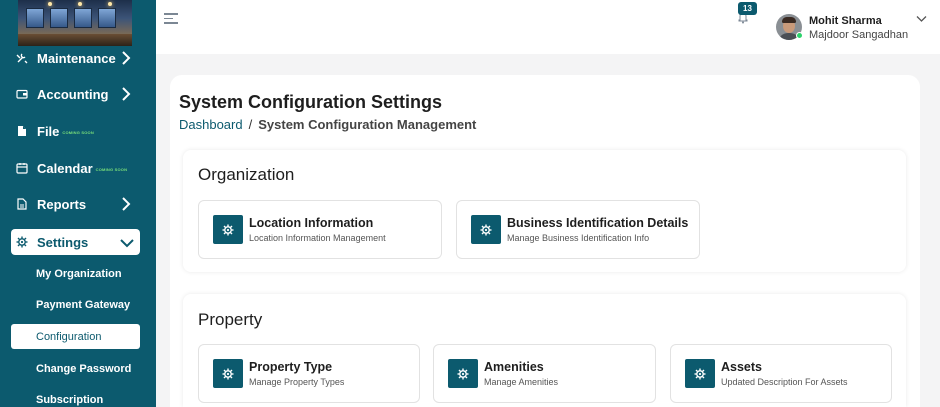  I want to click on sidebar-item-label: Calendar, so click(65, 168).